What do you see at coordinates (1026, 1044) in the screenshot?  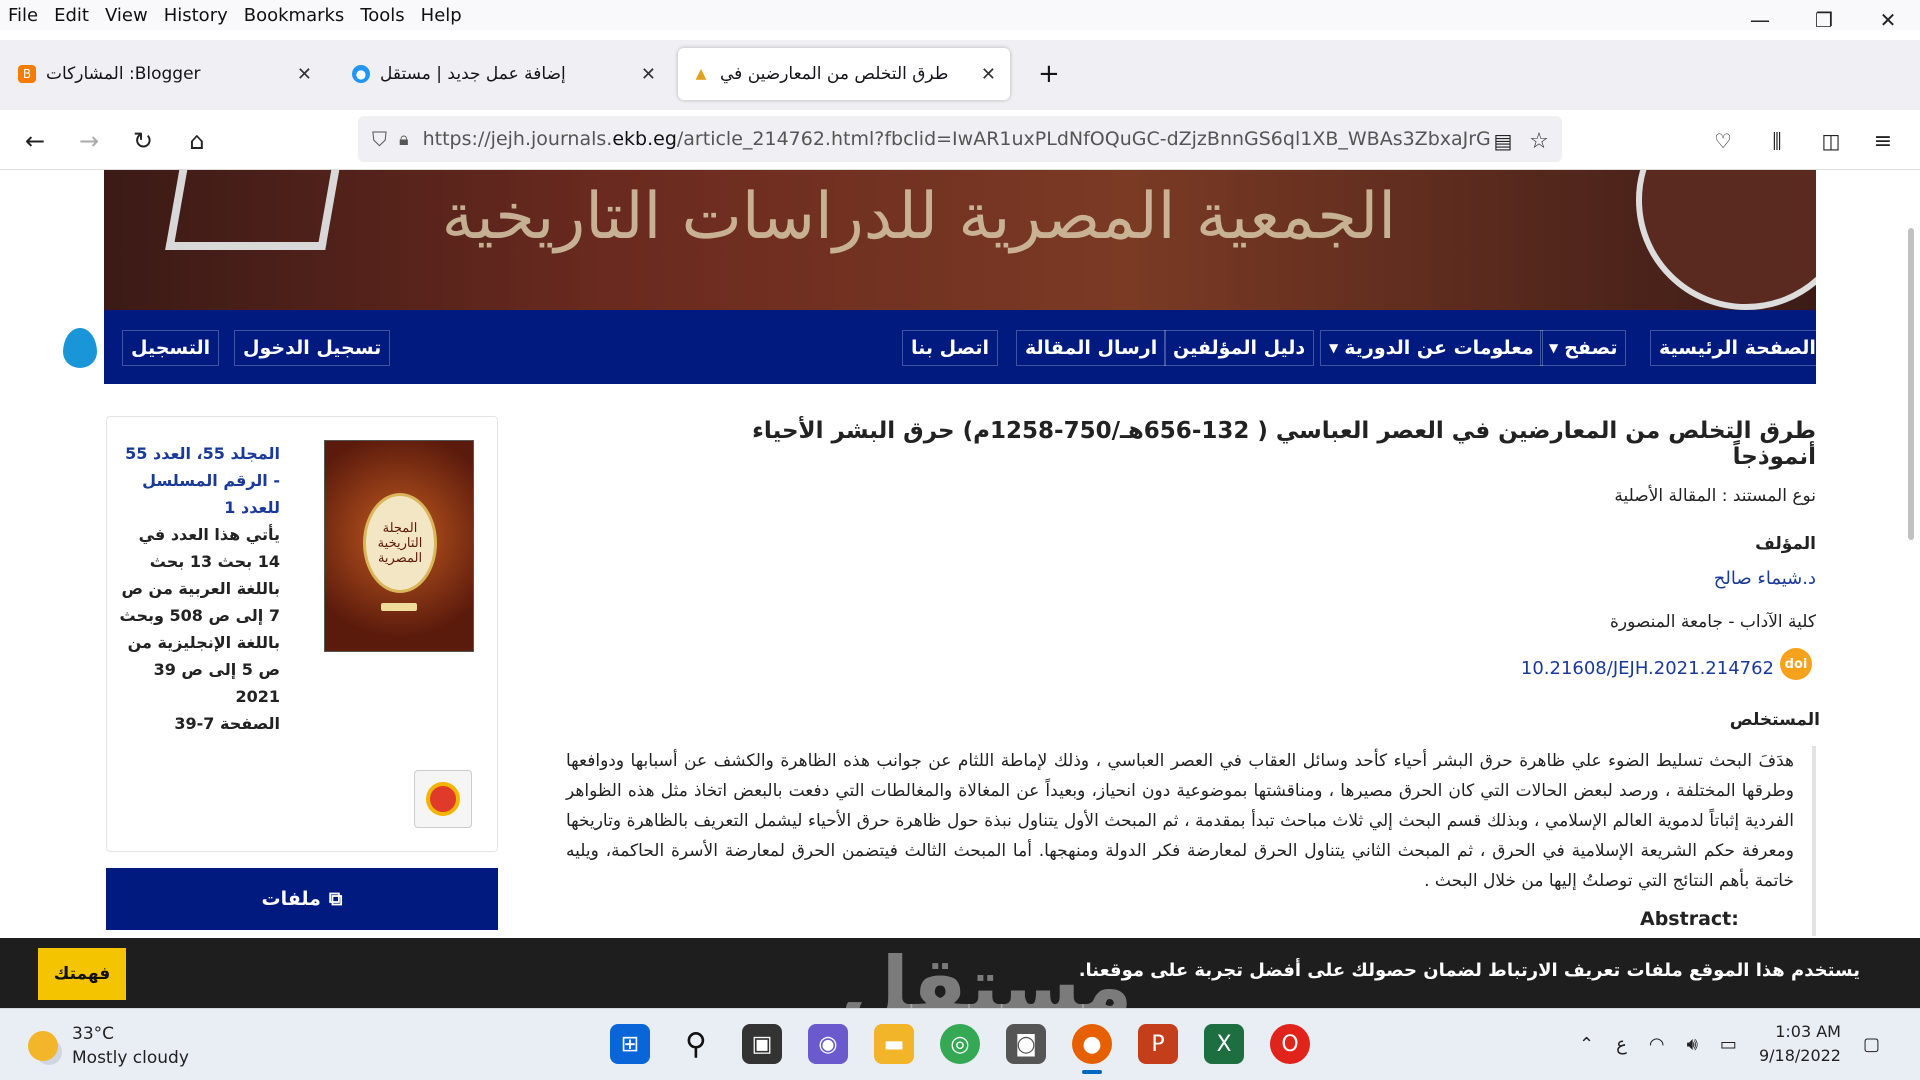 I see `camera-icon: ◙` at bounding box center [1026, 1044].